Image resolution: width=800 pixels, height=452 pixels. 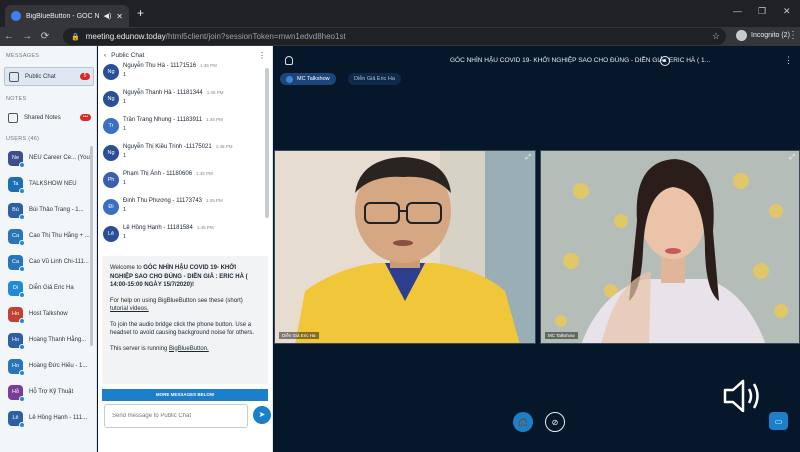 I want to click on tutorial-link: tutorial videos., so click(x=129, y=309).